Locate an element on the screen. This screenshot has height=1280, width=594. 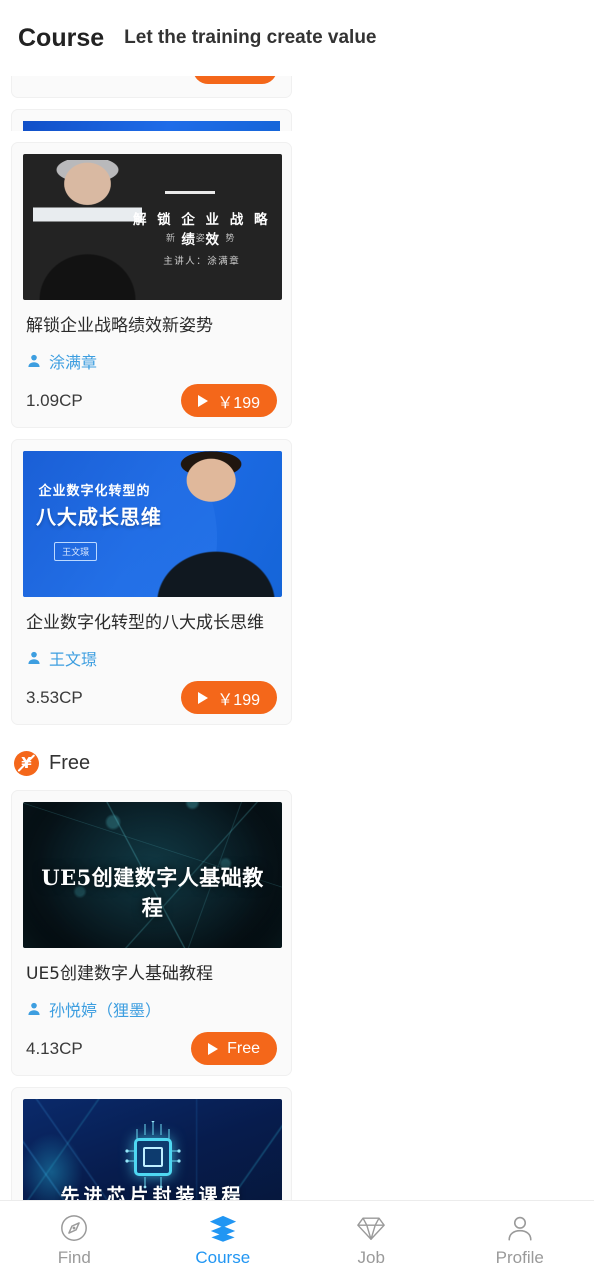
diamond-icon is located at coordinates (371, 1228).